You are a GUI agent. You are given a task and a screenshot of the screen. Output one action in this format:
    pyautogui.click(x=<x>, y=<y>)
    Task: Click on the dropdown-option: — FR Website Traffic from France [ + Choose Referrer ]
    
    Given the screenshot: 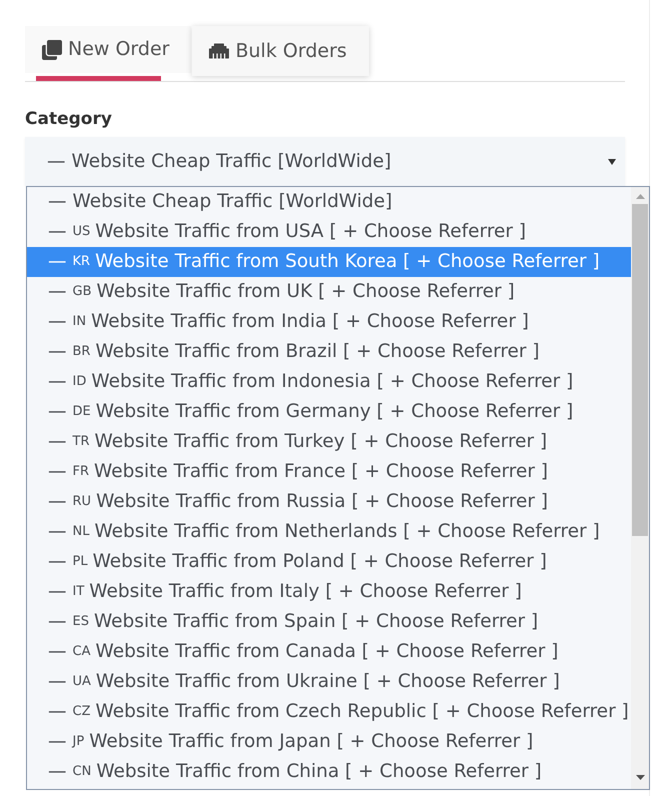 What is the action you would take?
    pyautogui.click(x=329, y=472)
    